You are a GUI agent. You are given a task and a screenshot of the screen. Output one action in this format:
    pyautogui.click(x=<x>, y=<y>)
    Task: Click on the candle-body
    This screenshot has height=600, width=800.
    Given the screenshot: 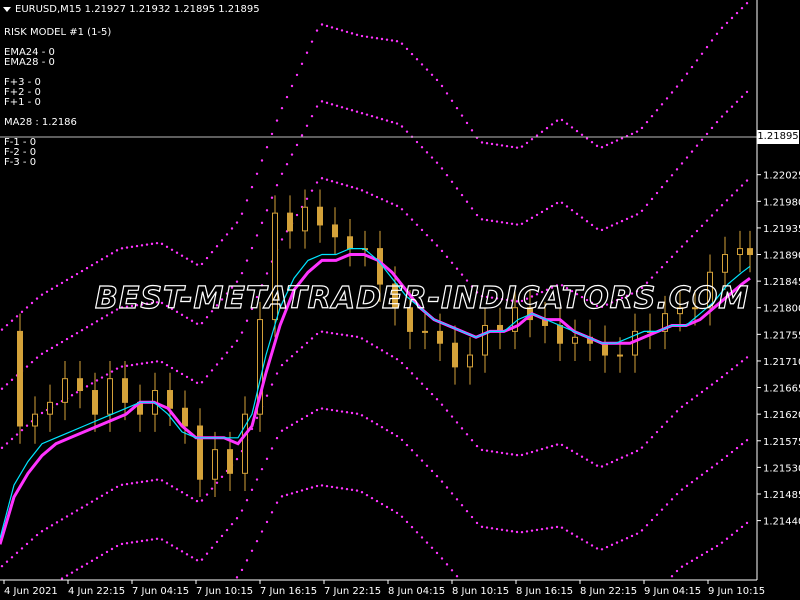 What is the action you would take?
    pyautogui.click(x=470, y=361)
    